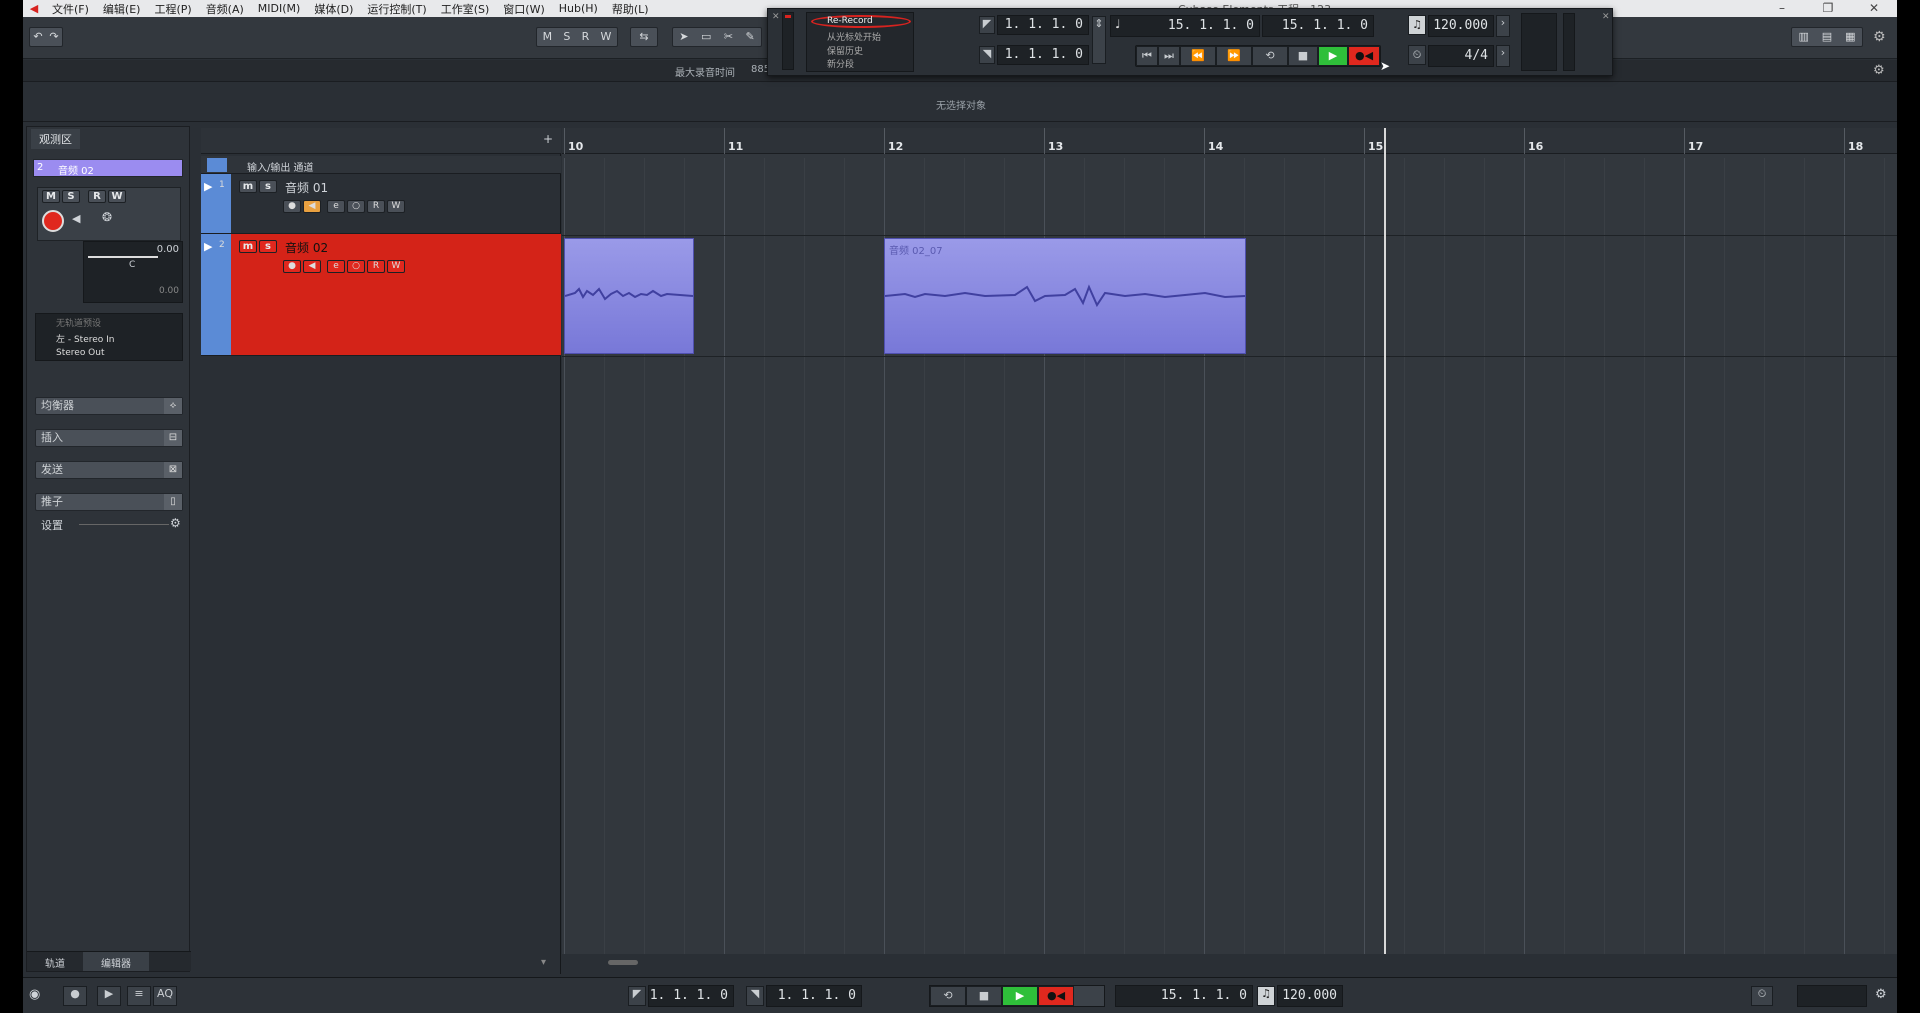  Describe the element at coordinates (776, 17) in the screenshot. I see `transport-close-icon: ✕` at that location.